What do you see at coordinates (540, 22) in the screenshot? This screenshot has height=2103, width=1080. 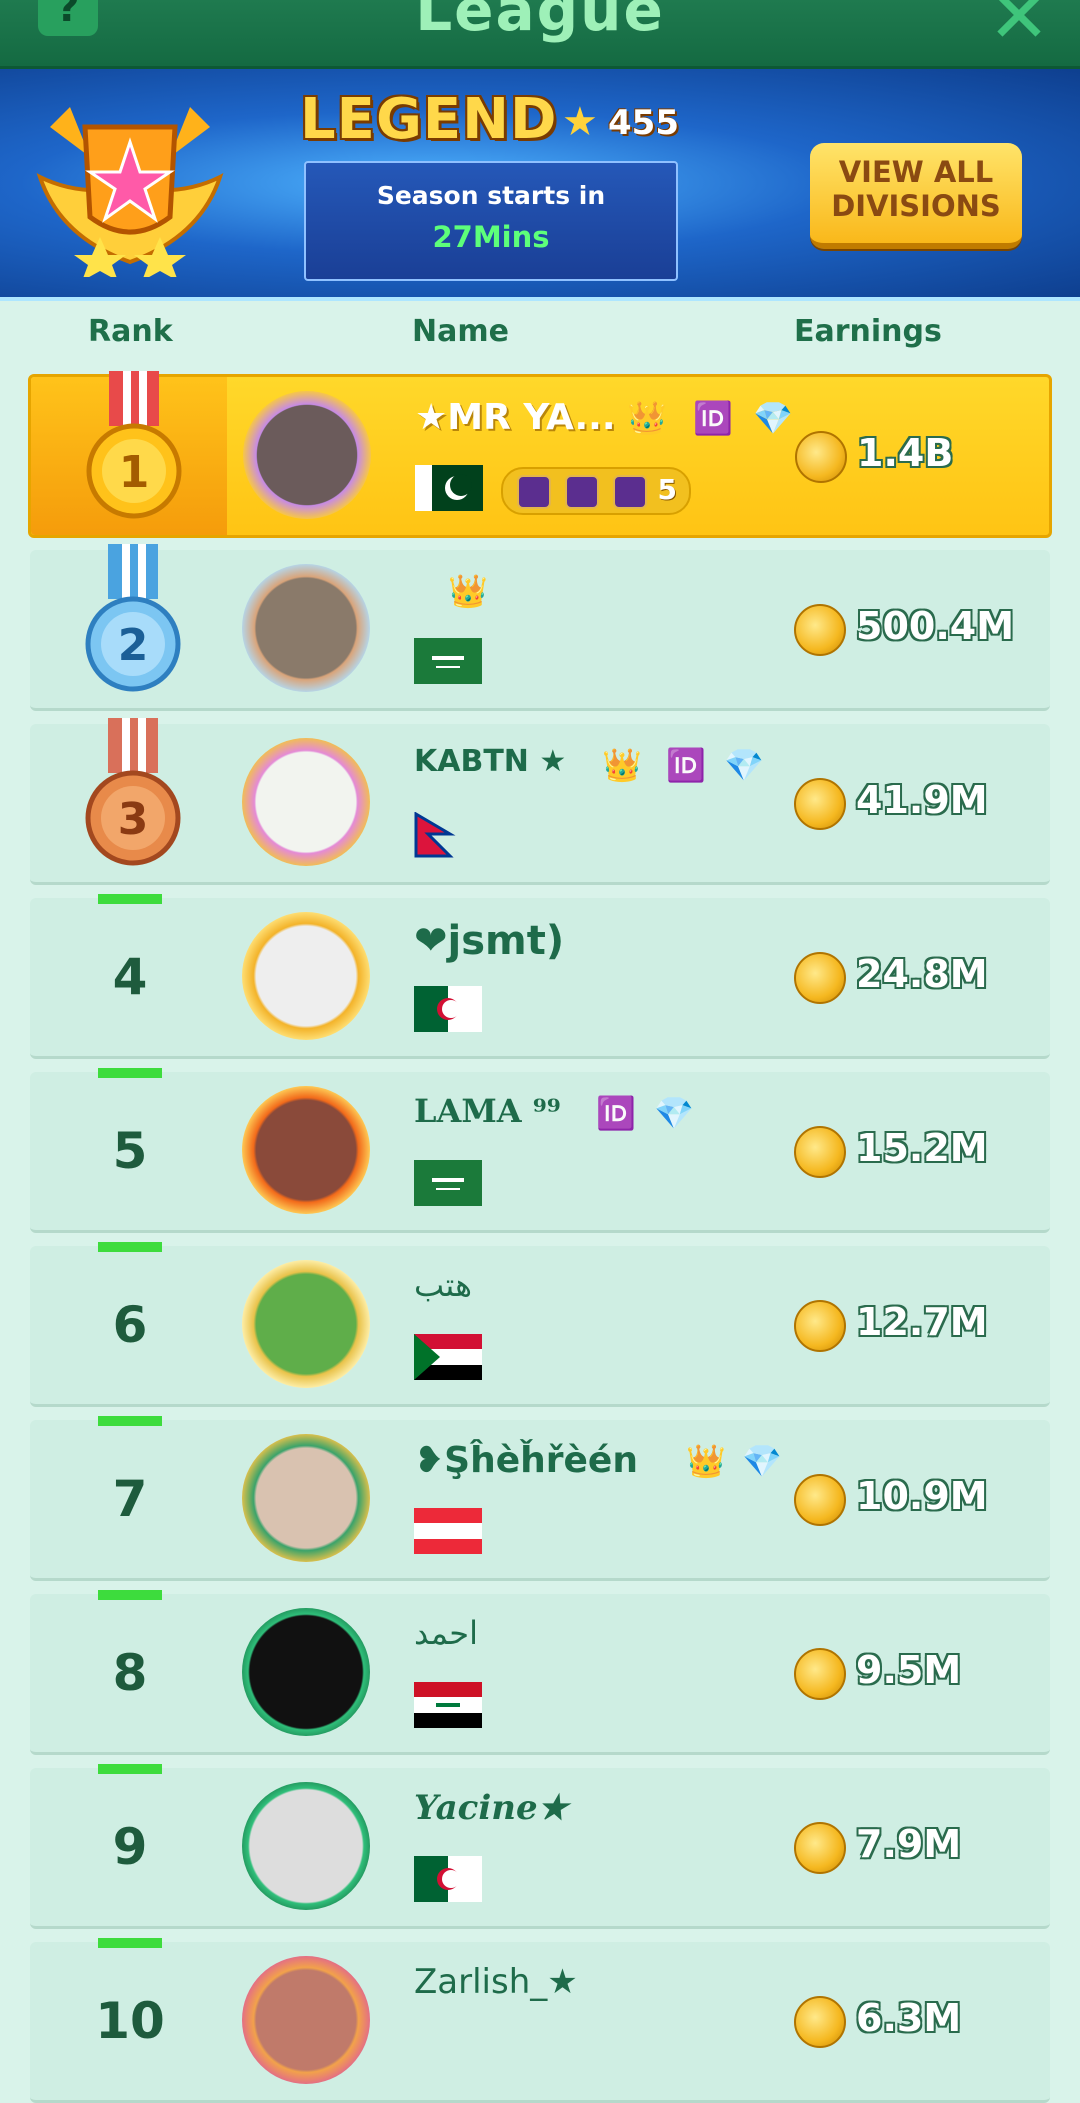 I see `page-title: League` at bounding box center [540, 22].